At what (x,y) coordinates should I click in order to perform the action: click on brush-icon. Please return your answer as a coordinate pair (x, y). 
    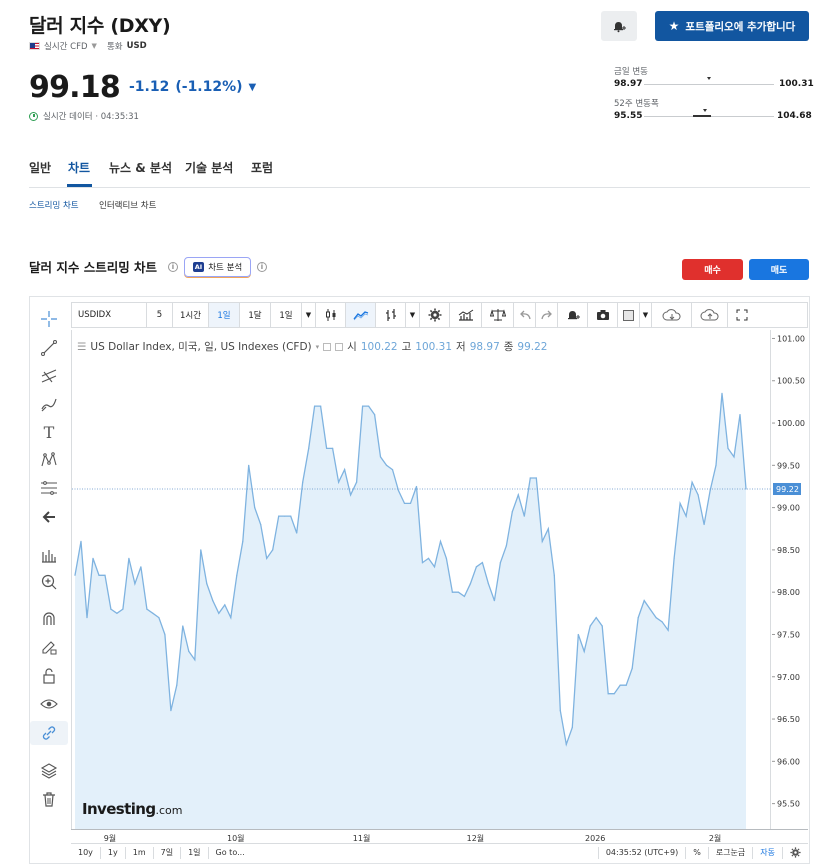
    Looking at the image, I should click on (49, 404).